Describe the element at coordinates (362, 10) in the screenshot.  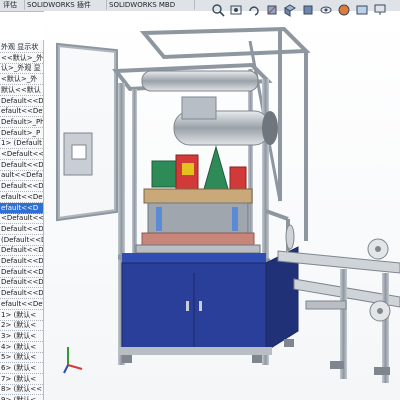
I see `scene-icon` at that location.